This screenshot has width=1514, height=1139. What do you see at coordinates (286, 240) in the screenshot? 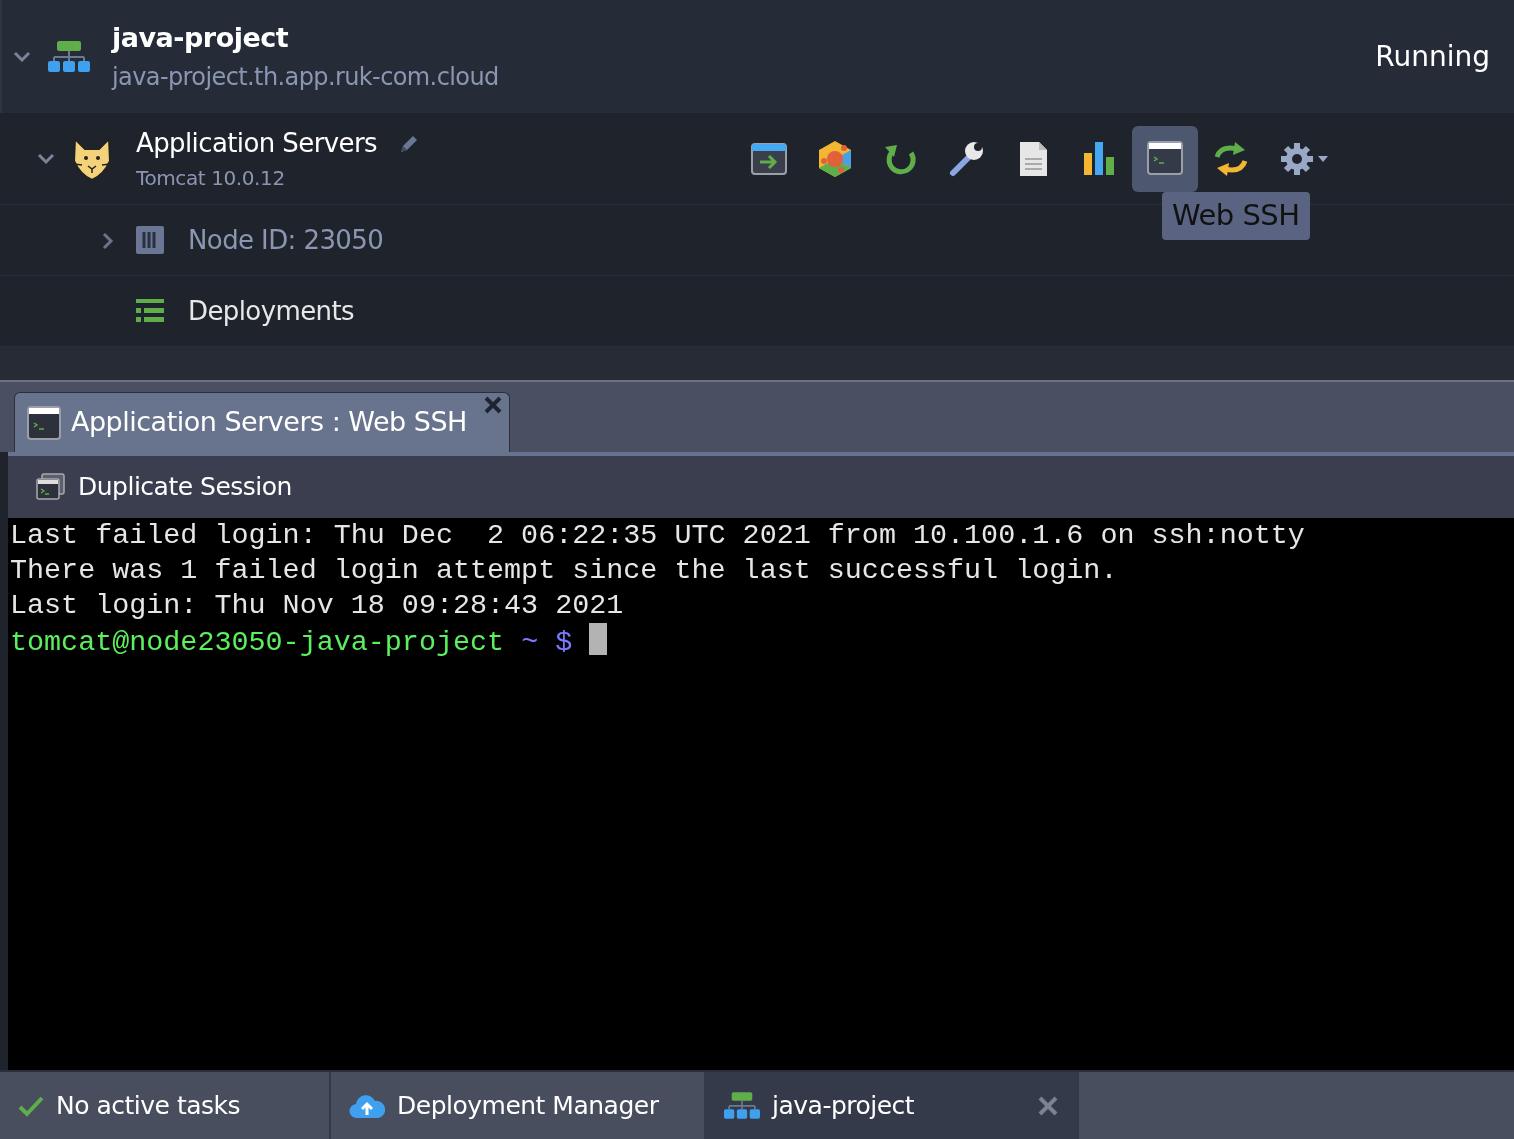
I see `node-label: Node ID: 23050` at bounding box center [286, 240].